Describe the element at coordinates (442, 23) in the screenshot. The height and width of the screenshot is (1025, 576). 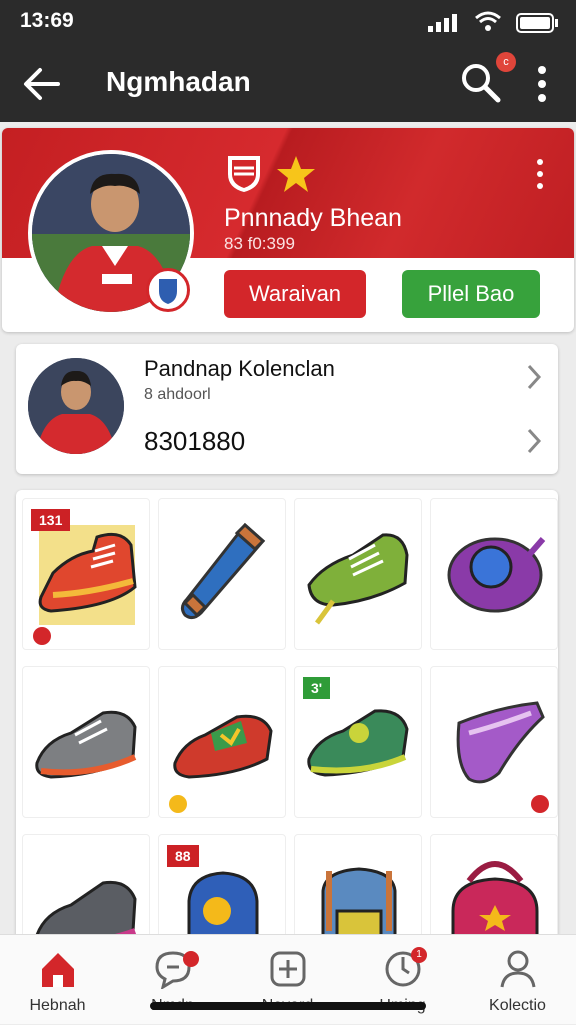
I see `signal-icon` at that location.